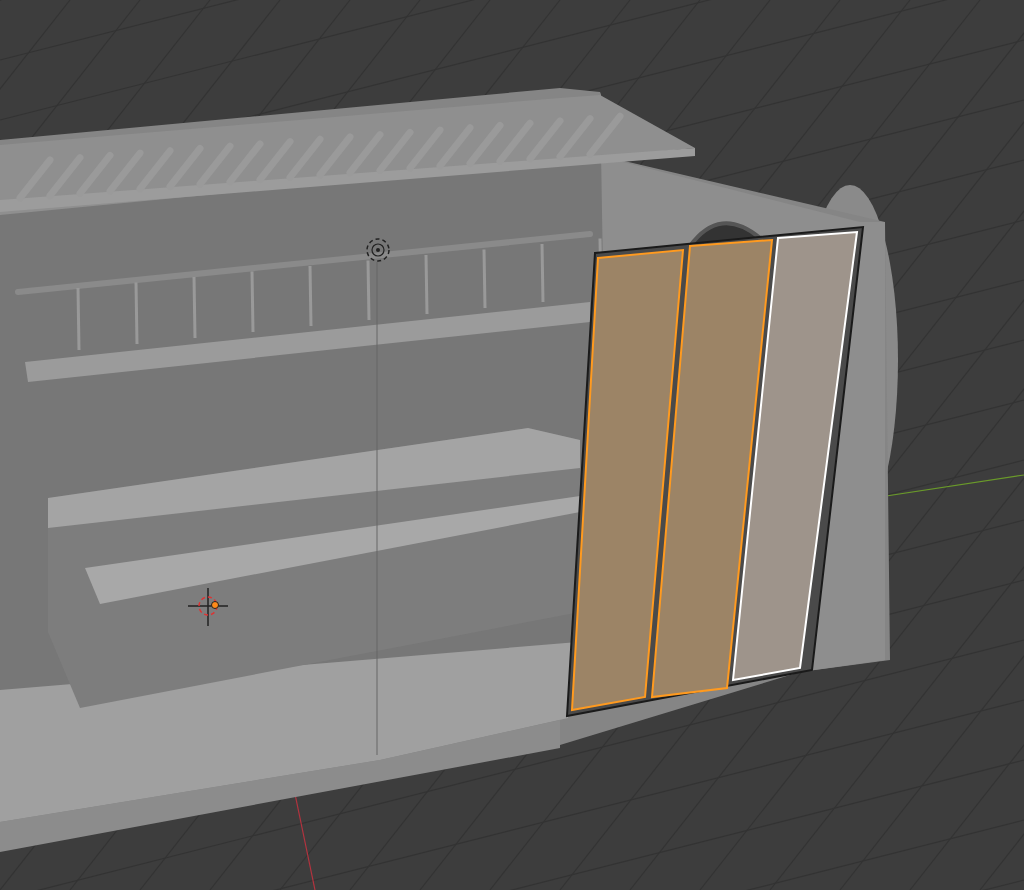 This screenshot has height=890, width=1024. I want to click on 3d-cursor-icon, so click(378, 250).